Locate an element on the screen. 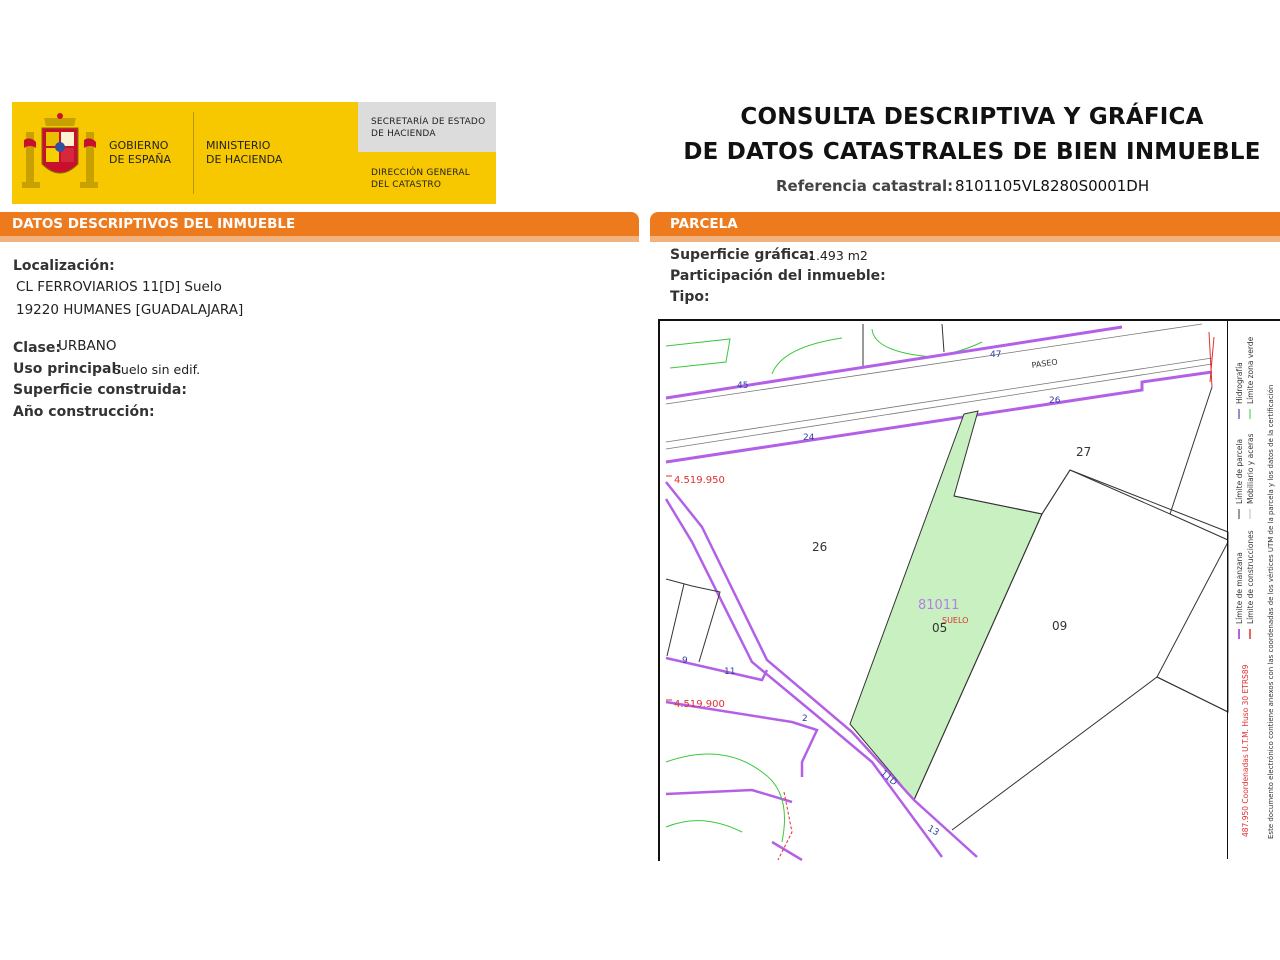  address-line-2: 19220 HUMANES [GUADALAJARA] is located at coordinates (130, 310).